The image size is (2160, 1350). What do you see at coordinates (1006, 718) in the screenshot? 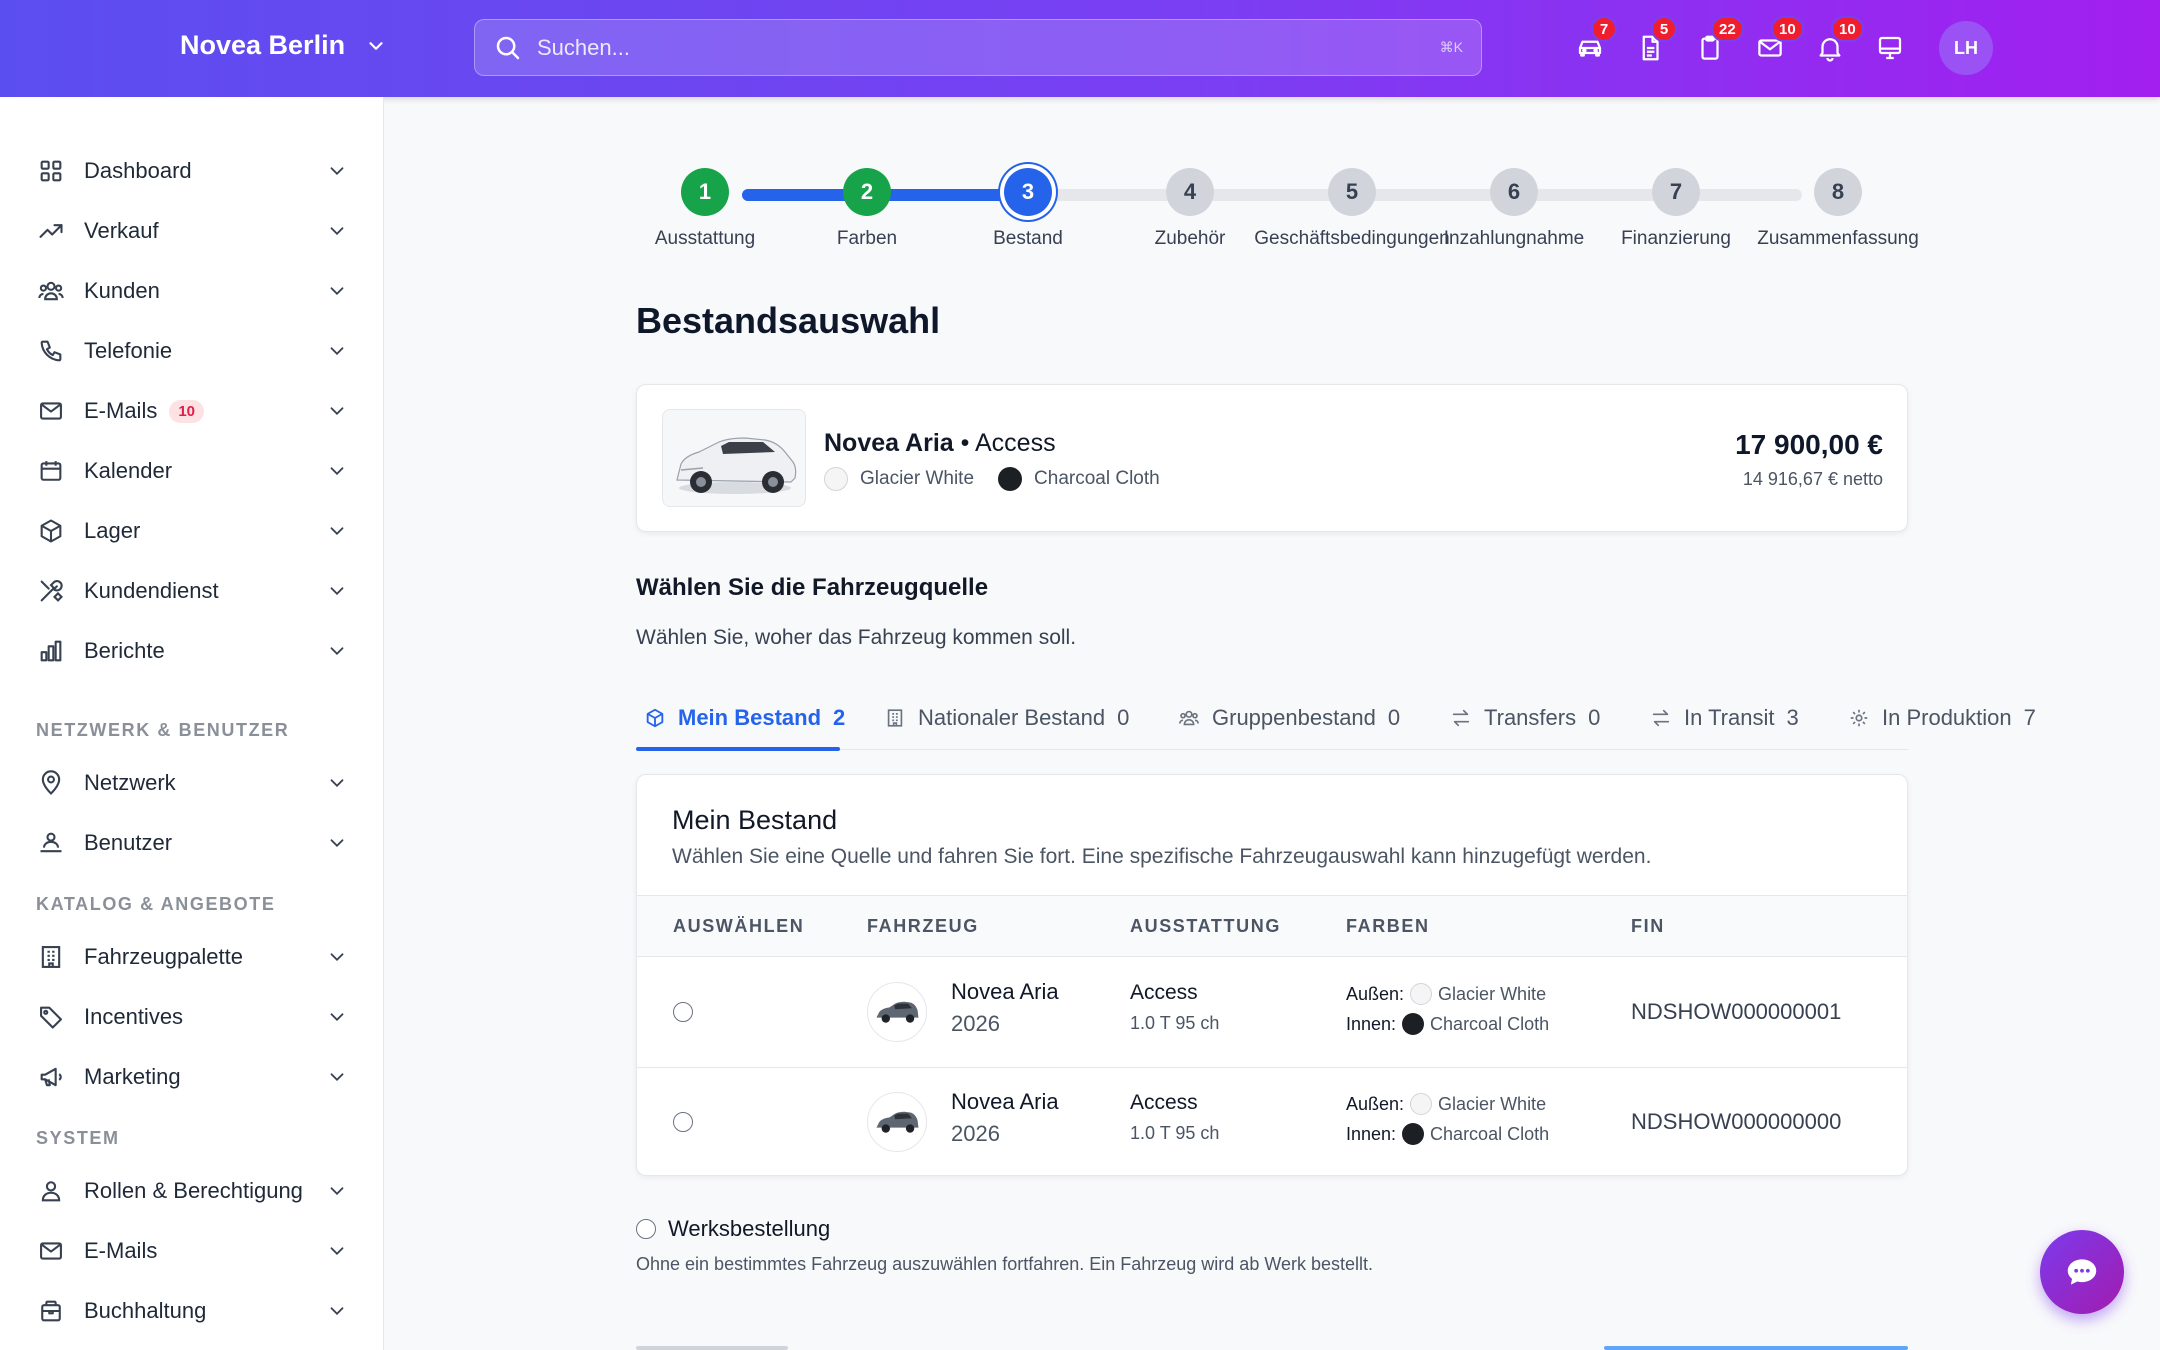
I see `tab-nationaler-bestand: Nationaler Bestand 0` at bounding box center [1006, 718].